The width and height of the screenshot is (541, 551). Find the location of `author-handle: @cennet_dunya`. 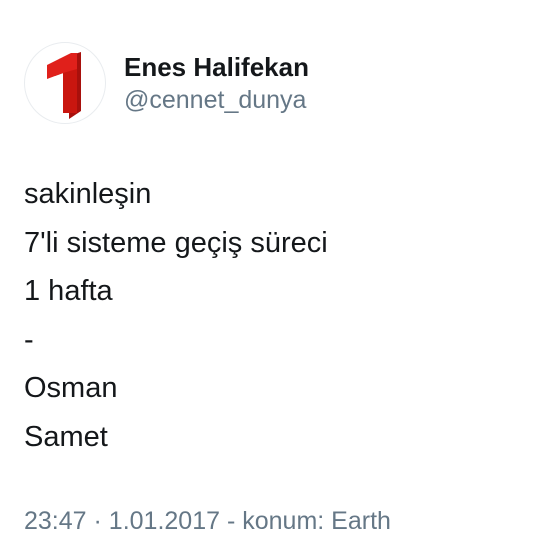

author-handle: @cennet_dunya is located at coordinates (215, 100).